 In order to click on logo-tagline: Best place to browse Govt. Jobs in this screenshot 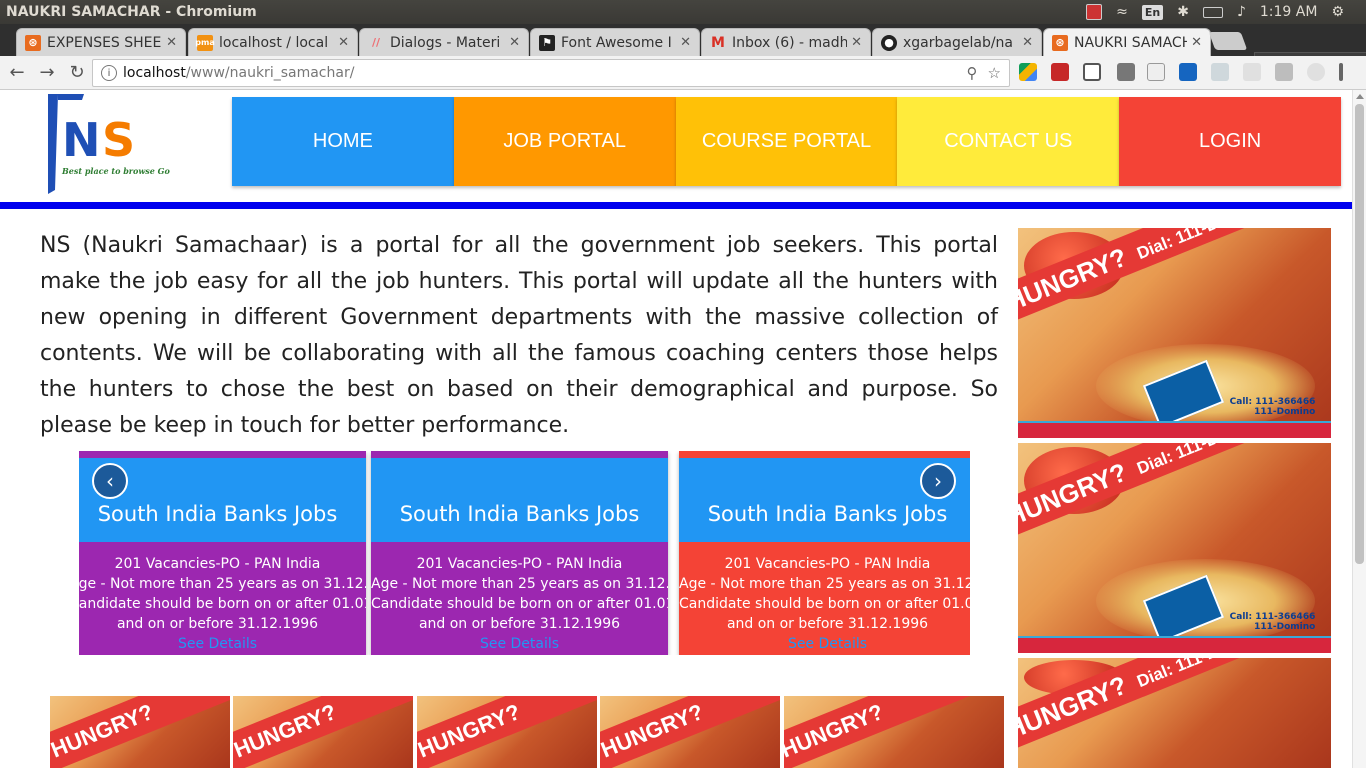, I will do `click(115, 171)`.